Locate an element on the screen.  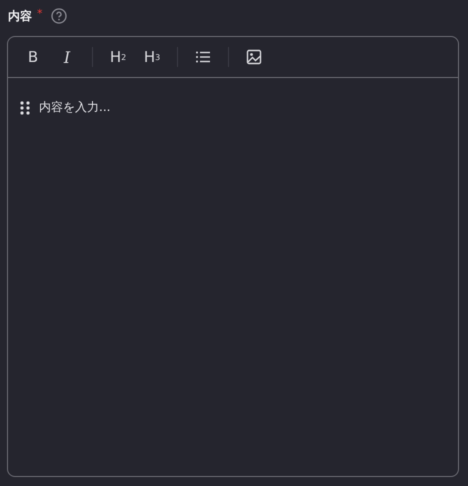
image-icon is located at coordinates (254, 57).